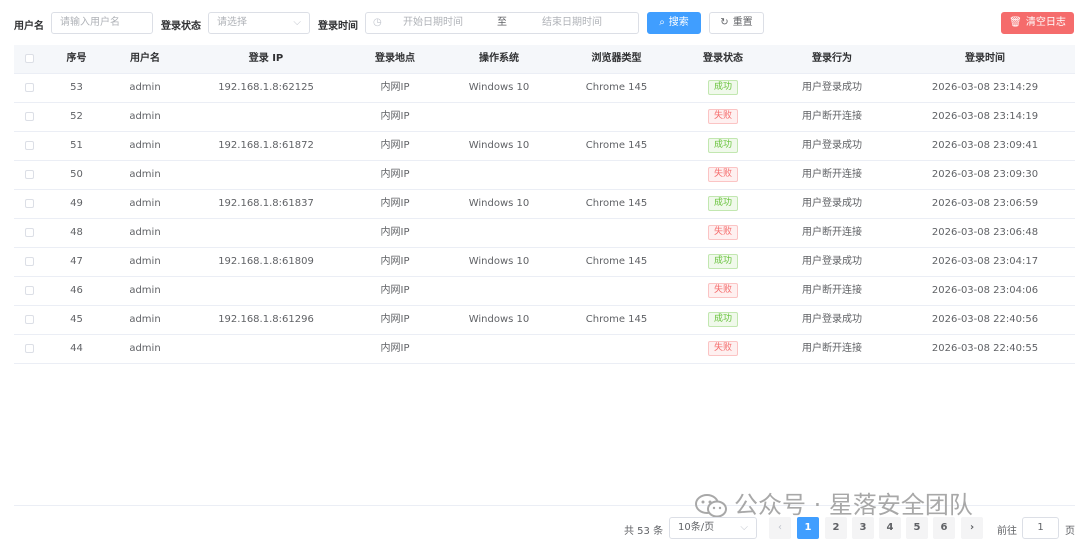  I want to click on cell-action: 用户断开连接, so click(832, 290).